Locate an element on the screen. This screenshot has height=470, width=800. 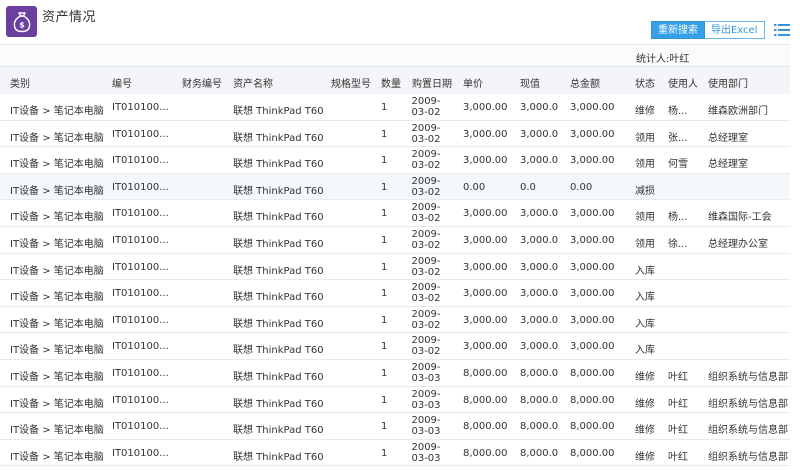
re-search-button: 重新搜索 is located at coordinates (678, 30).